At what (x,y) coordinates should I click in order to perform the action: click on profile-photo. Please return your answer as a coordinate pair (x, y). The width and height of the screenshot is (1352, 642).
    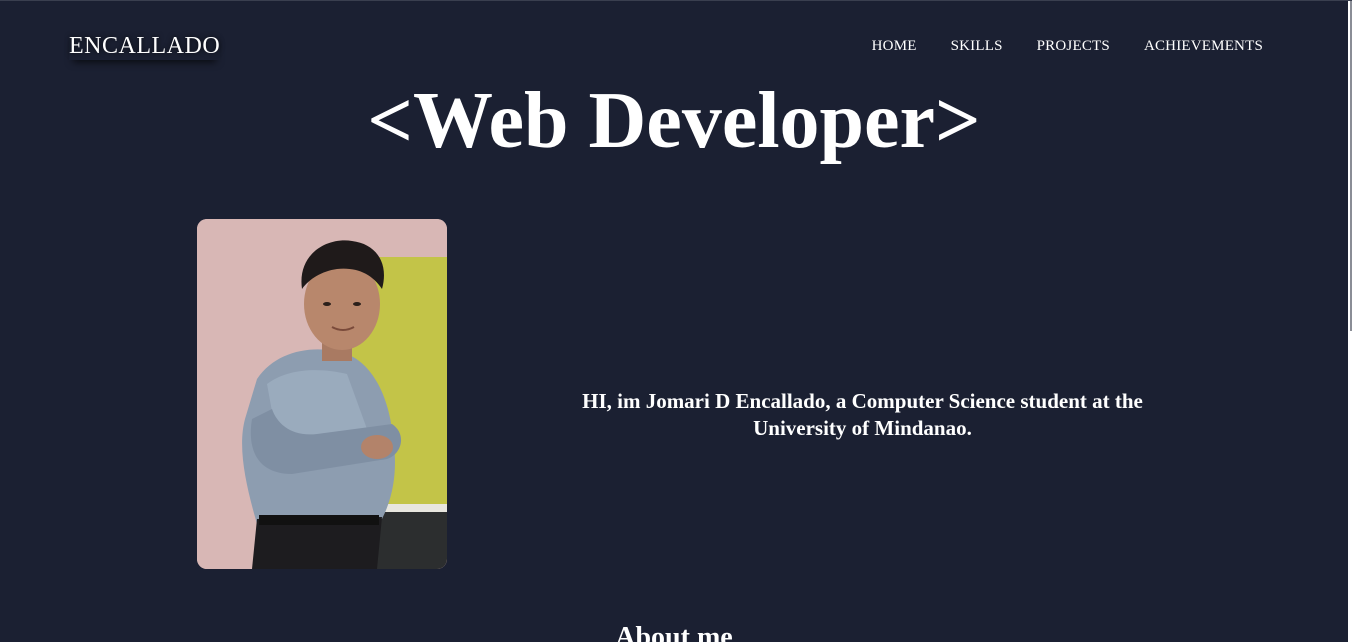
    Looking at the image, I should click on (322, 394).